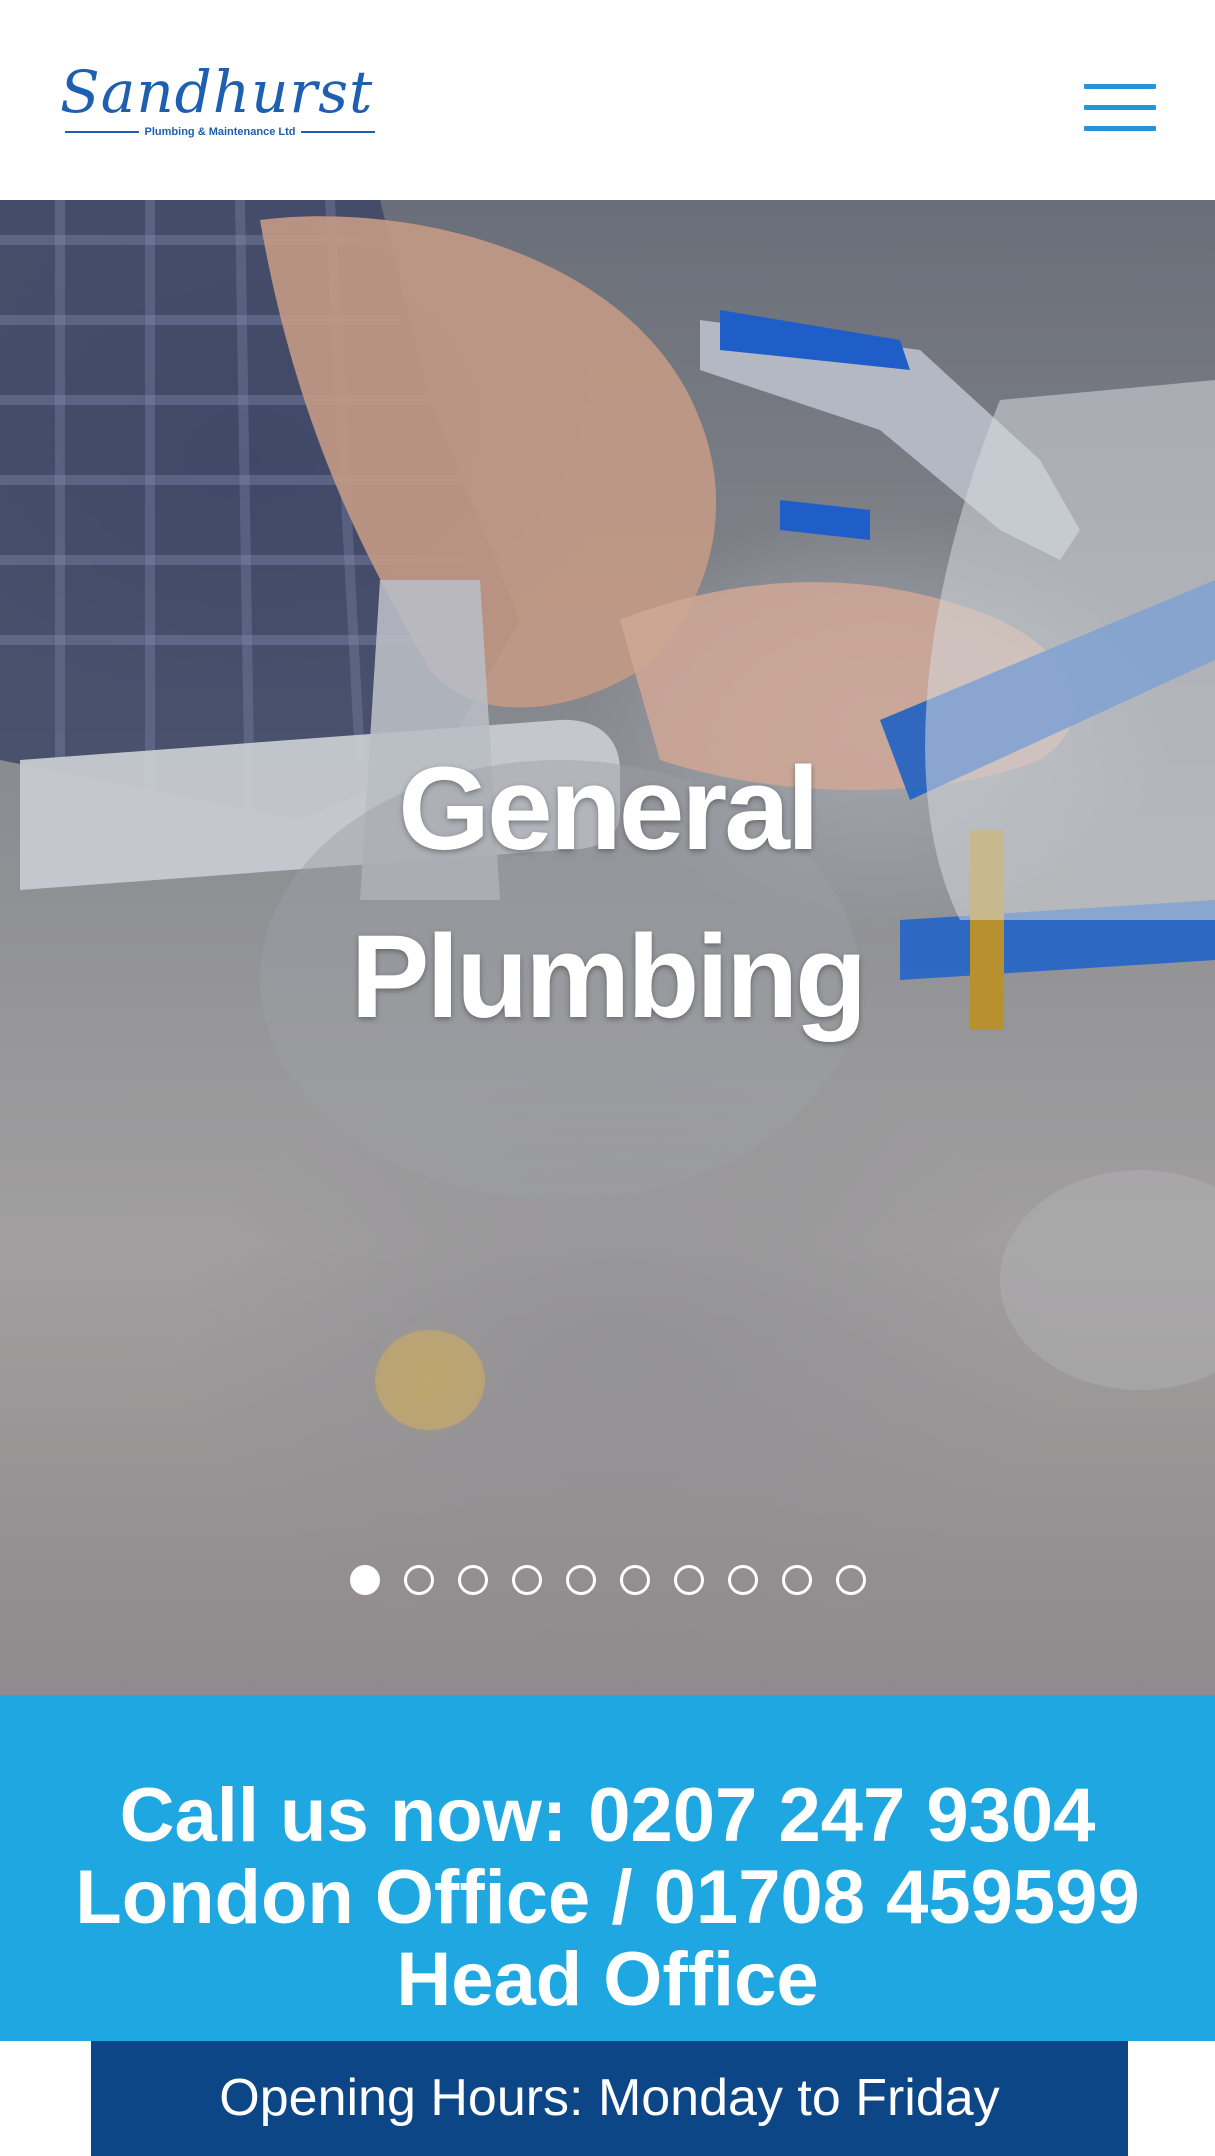 This screenshot has width=1215, height=2156. What do you see at coordinates (338, 132) in the screenshot?
I see `logo-rule-right` at bounding box center [338, 132].